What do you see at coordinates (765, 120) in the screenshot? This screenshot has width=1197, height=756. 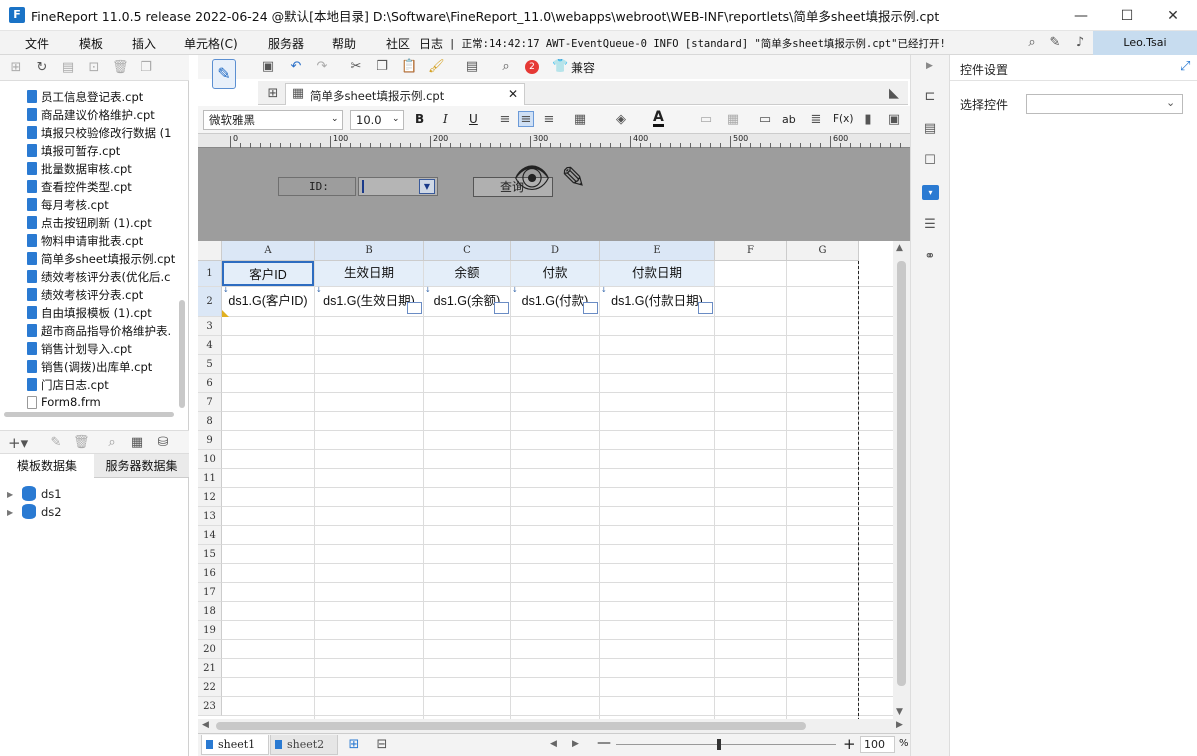 I see `insert-cell-icon: ▭` at bounding box center [765, 120].